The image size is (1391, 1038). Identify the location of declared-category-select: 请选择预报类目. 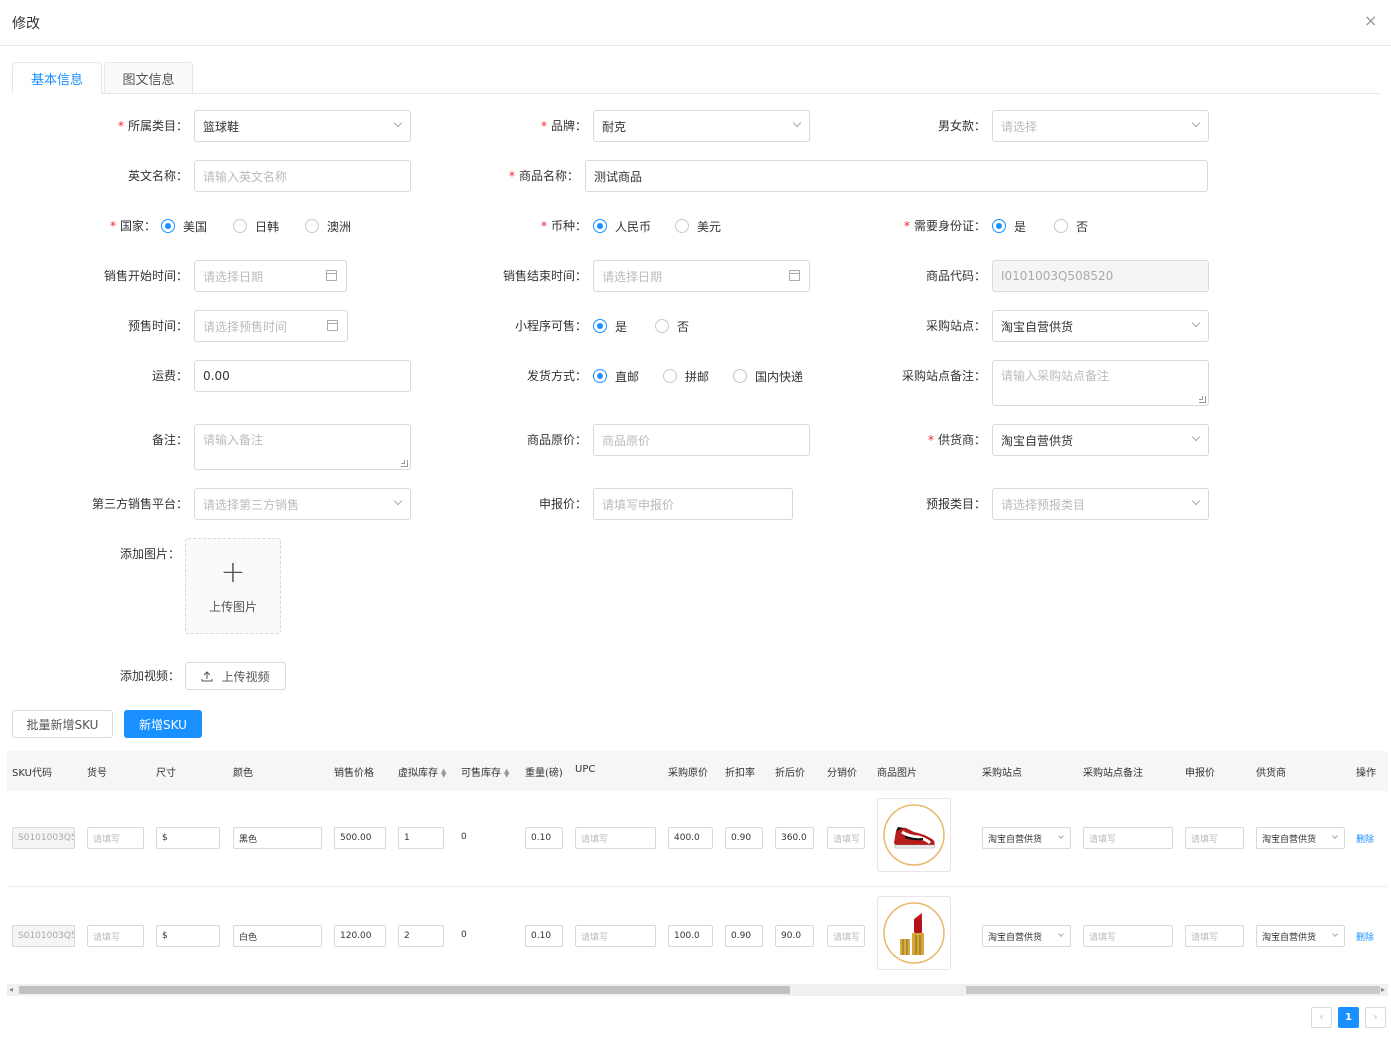
(1100, 504).